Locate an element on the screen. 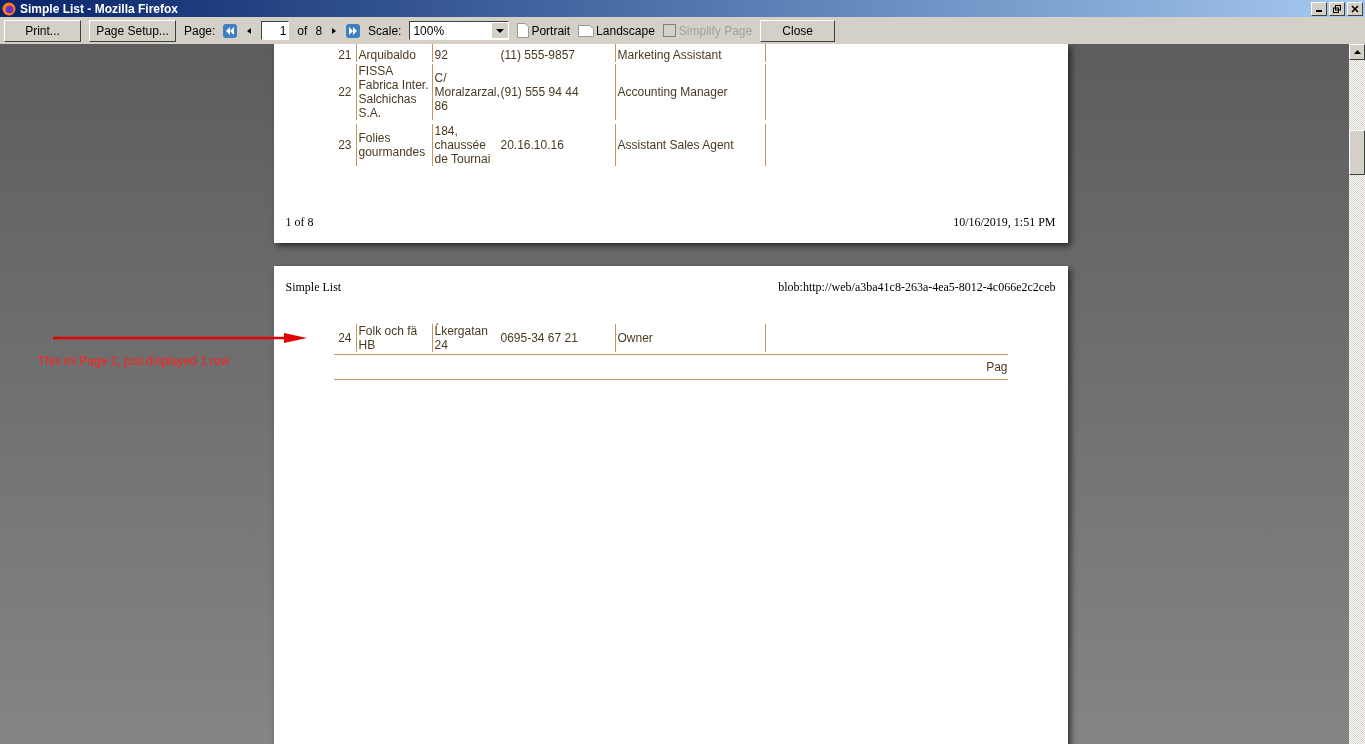 The width and height of the screenshot is (1365, 744). table-cell-text: 92 is located at coordinates (441, 55).